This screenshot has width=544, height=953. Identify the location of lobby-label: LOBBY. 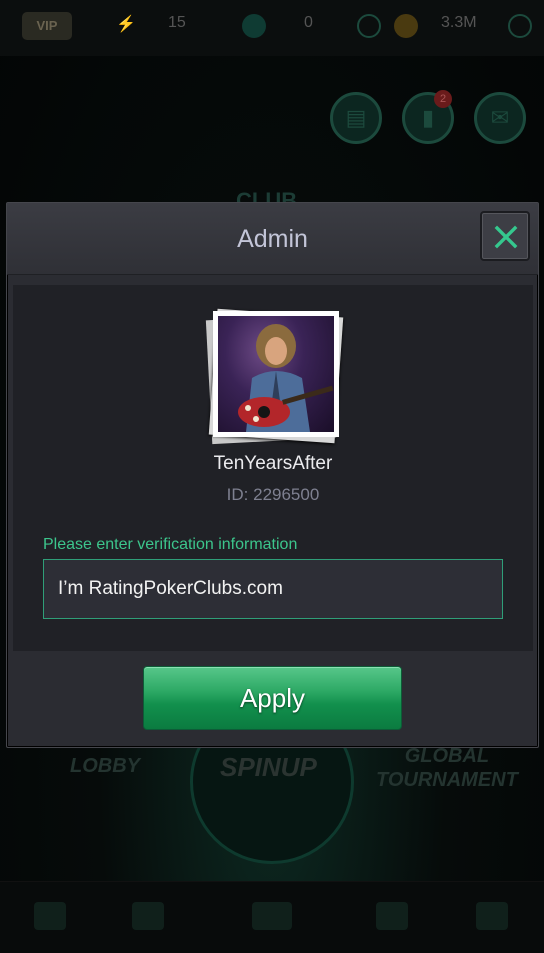
(105, 766).